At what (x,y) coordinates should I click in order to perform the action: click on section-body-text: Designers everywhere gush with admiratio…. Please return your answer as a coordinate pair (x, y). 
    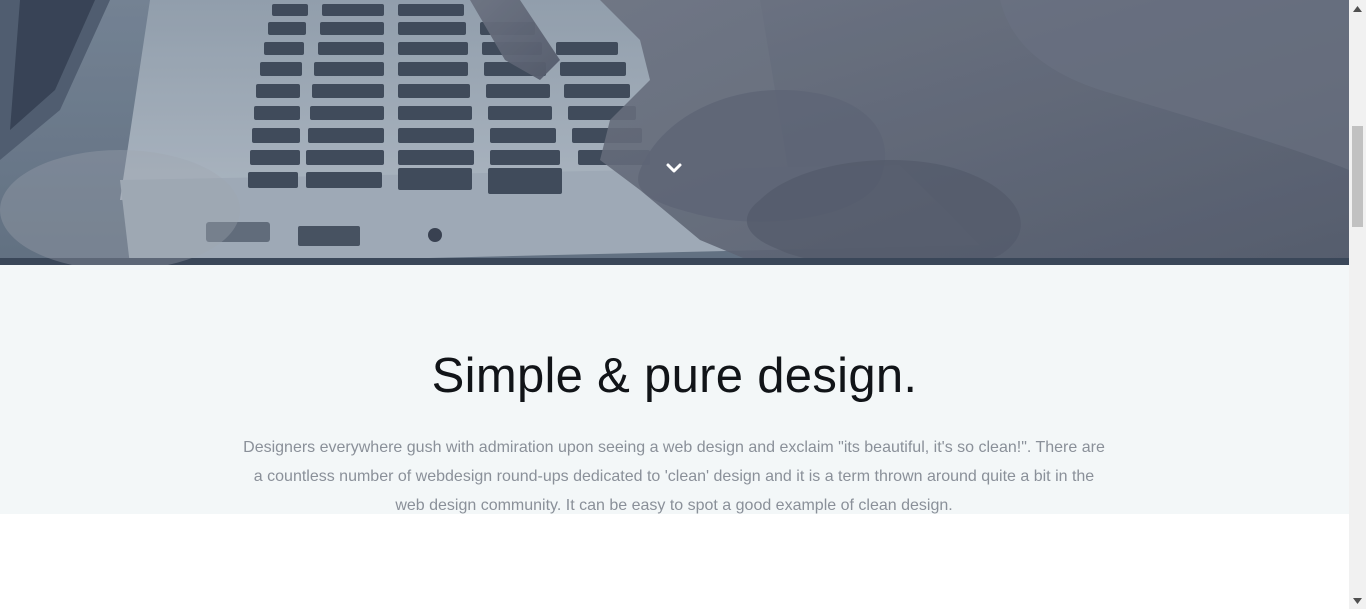
    Looking at the image, I should click on (674, 476).